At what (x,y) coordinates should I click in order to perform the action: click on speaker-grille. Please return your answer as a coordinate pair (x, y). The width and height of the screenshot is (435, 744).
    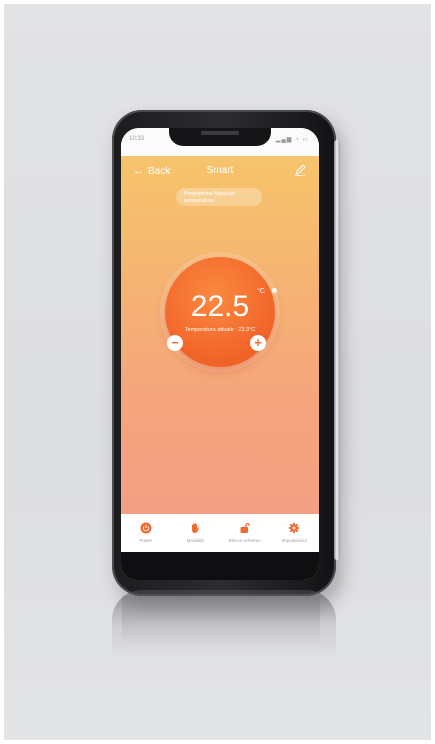
    Looking at the image, I should click on (220, 133).